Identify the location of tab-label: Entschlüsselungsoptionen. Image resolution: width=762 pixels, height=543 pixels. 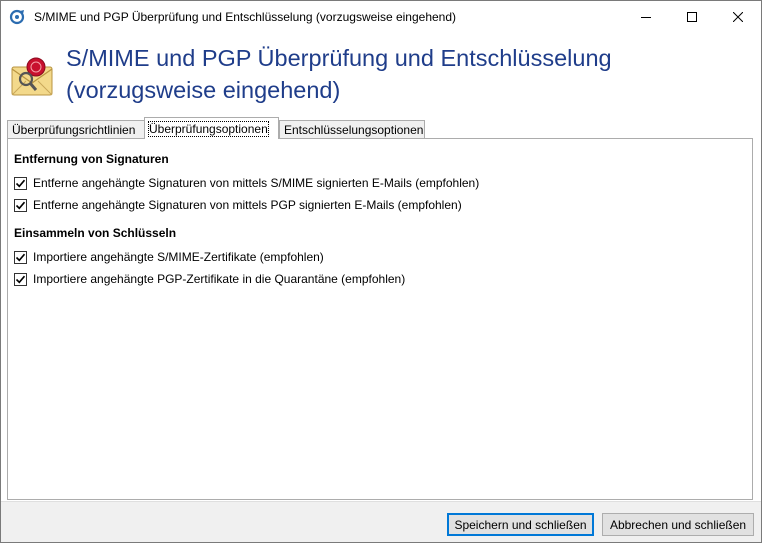
(354, 130).